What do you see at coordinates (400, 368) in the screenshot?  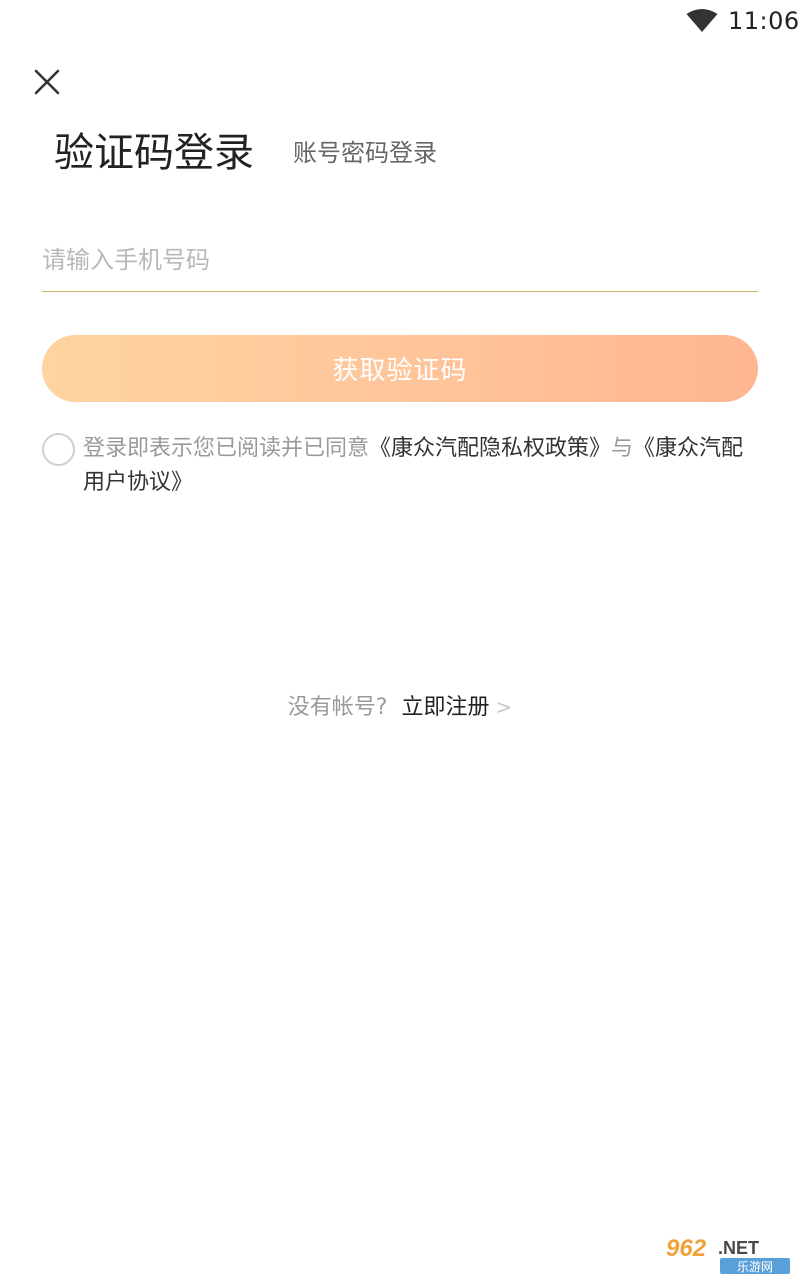 I see `get-code-button: 获取验证码` at bounding box center [400, 368].